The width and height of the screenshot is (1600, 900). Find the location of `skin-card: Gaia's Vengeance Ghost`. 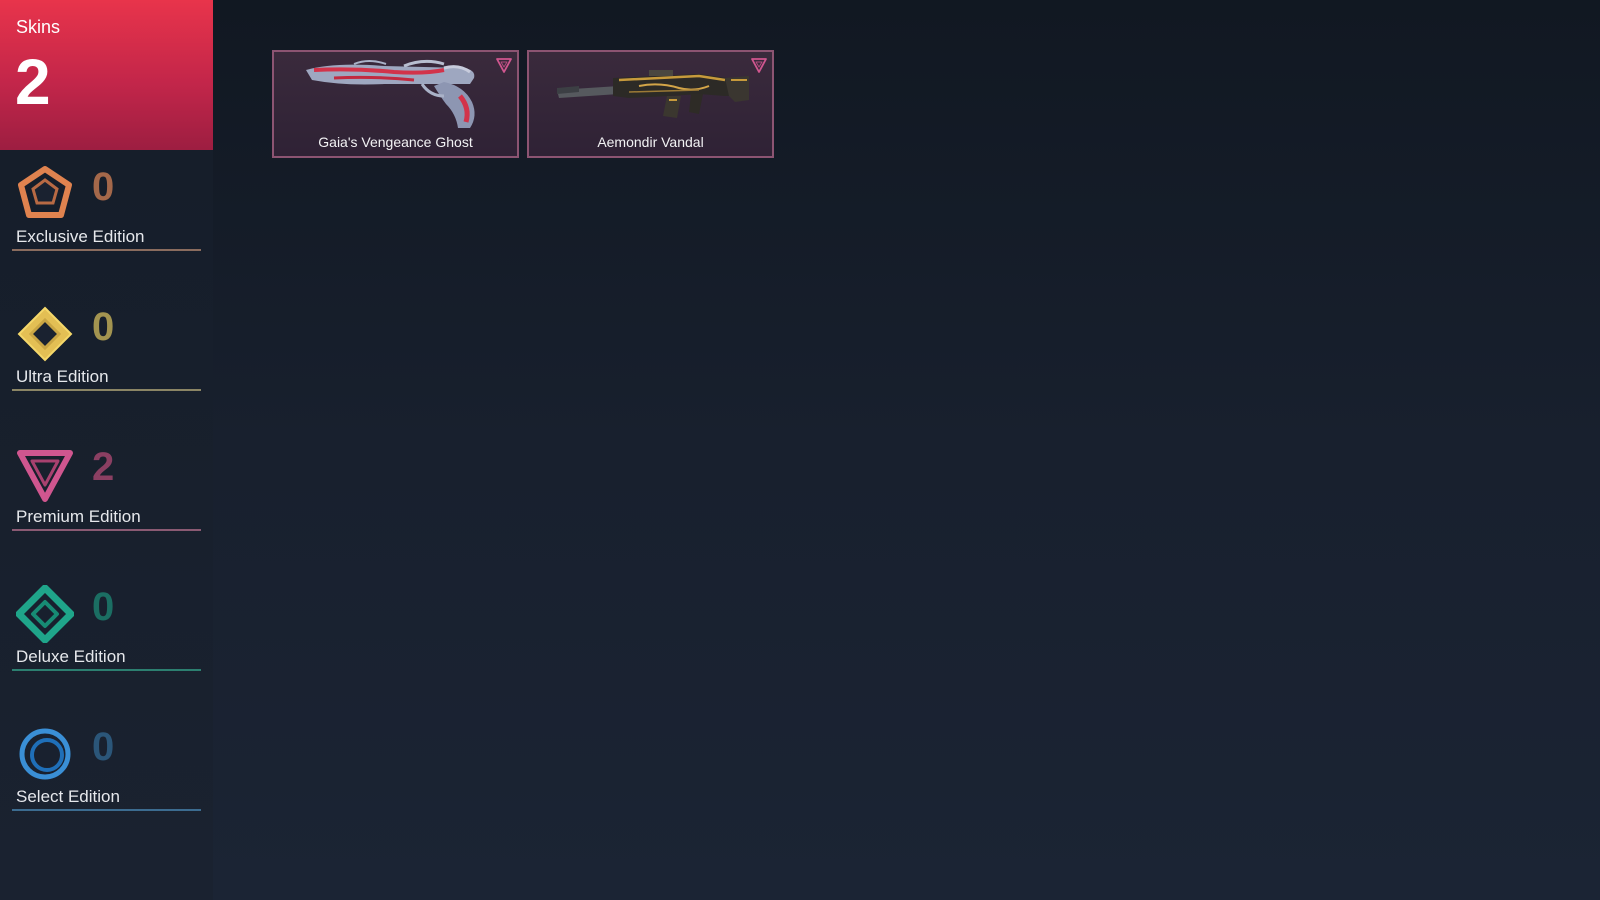

skin-card: Gaia's Vengeance Ghost is located at coordinates (395, 104).